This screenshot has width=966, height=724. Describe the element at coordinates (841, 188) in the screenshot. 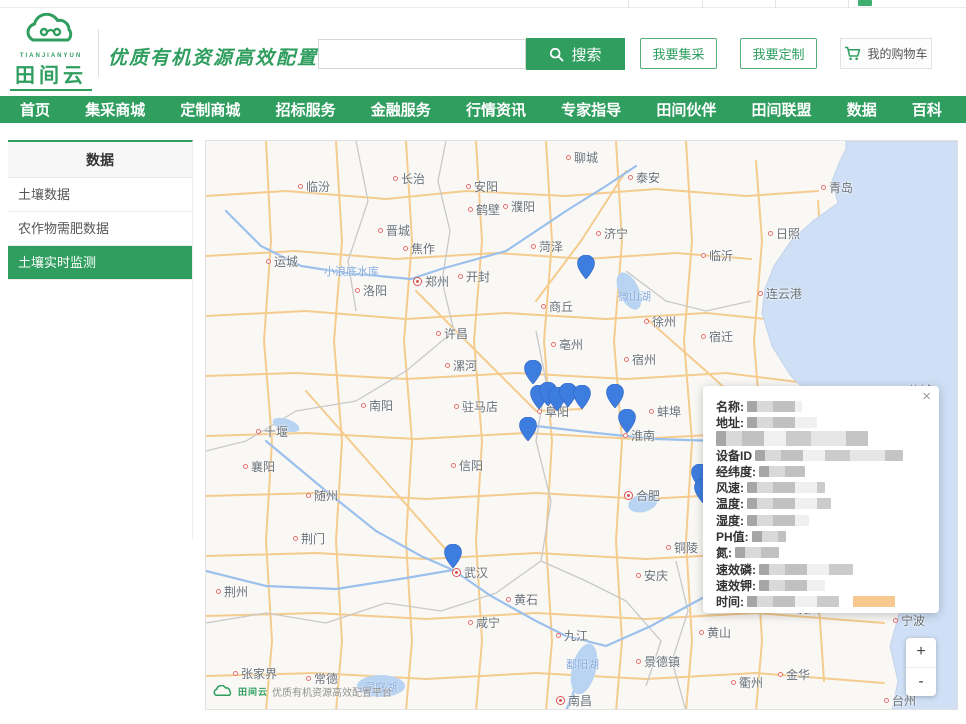

I see `city-label: 青岛` at that location.